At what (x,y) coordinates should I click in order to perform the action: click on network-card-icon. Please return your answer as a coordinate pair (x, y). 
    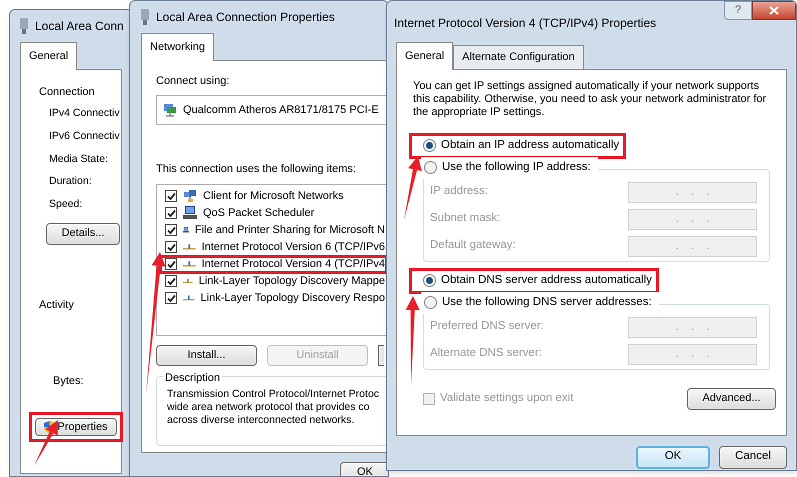
    Looking at the image, I should click on (170, 110).